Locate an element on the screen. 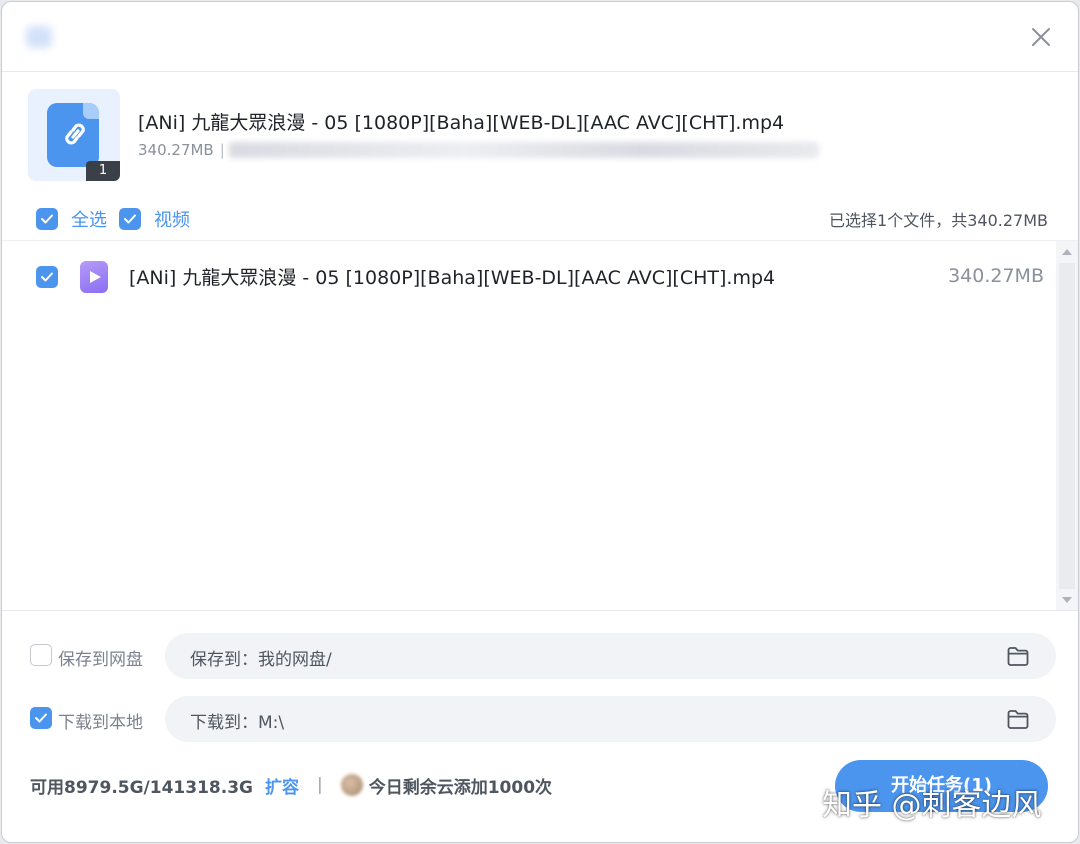  task-size: 340.27MB is located at coordinates (176, 150).